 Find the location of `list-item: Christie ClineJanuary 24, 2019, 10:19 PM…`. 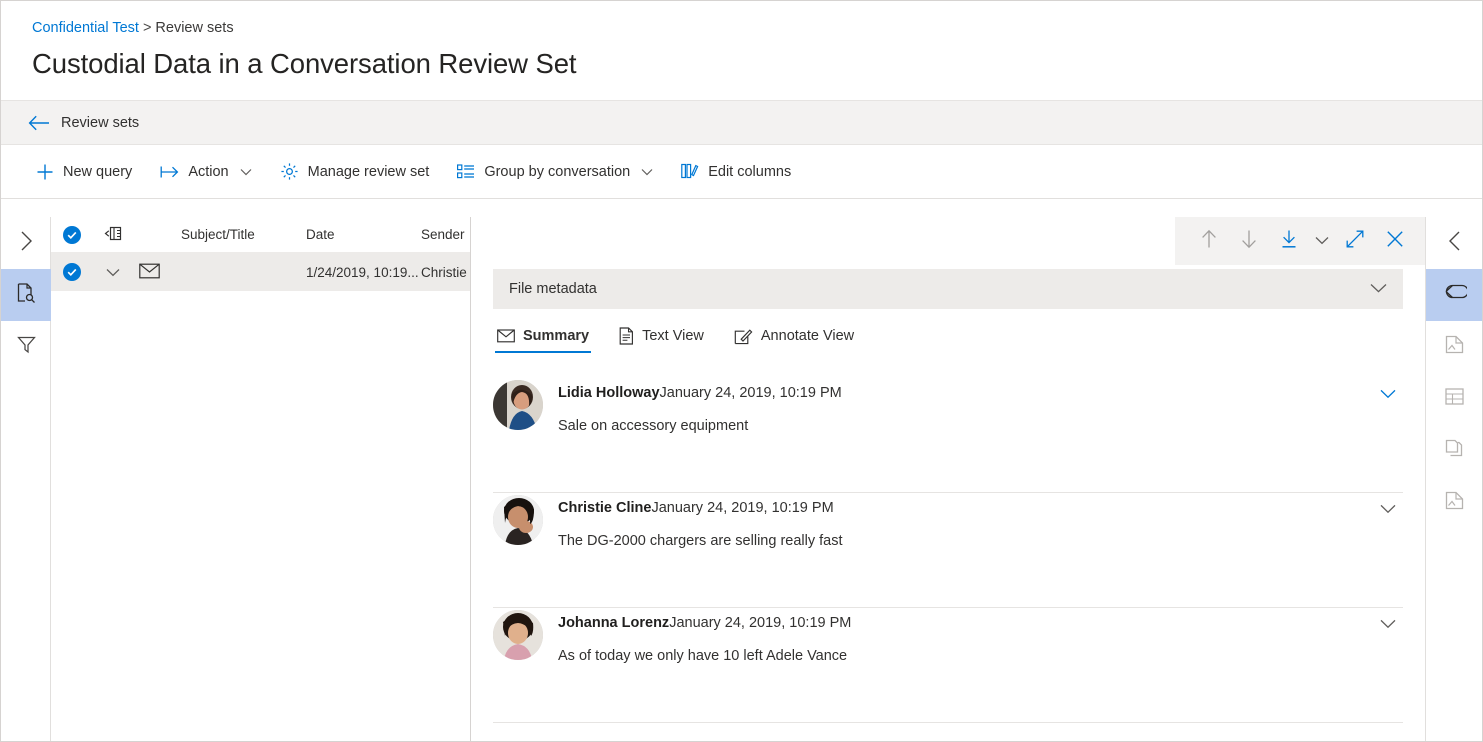

list-item: Christie ClineJanuary 24, 2019, 10:19 PM… is located at coordinates (948, 550).